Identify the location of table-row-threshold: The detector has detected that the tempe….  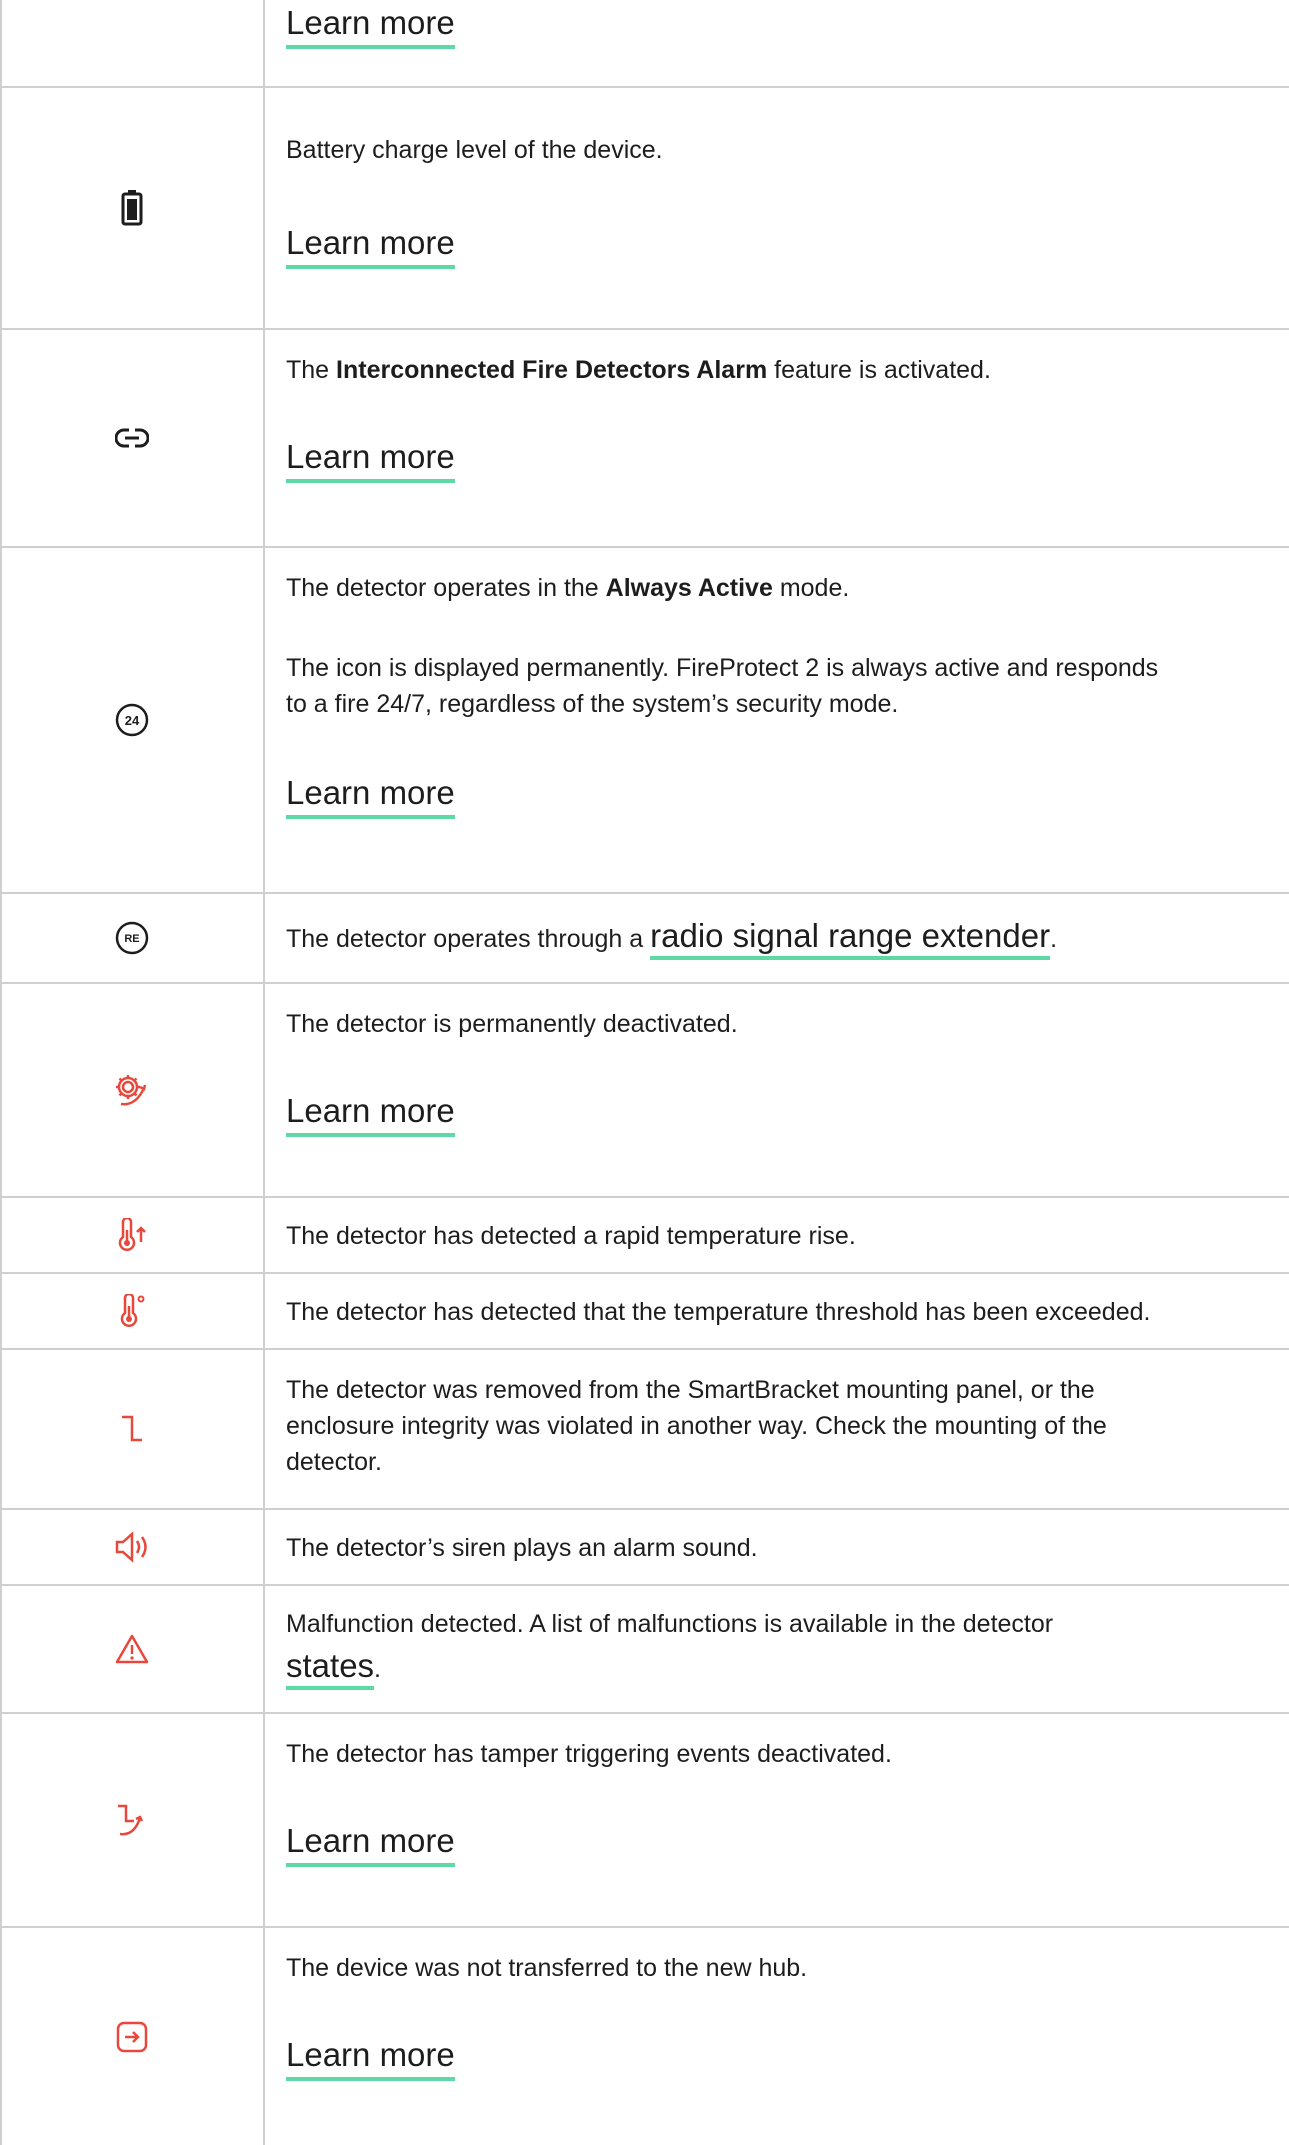
(644, 1312).